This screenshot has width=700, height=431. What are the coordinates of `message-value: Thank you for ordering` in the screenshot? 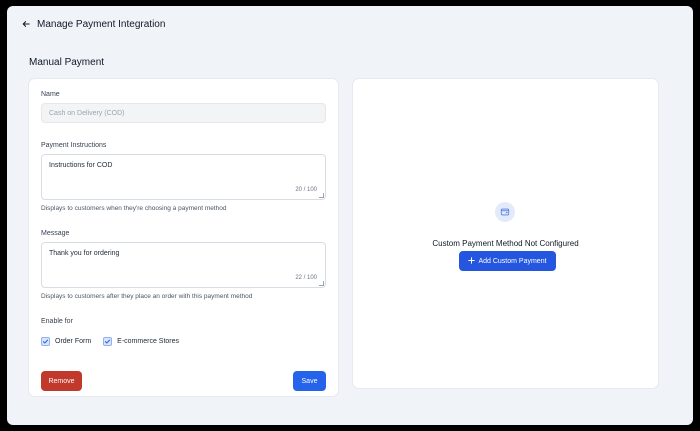 It's located at (84, 253).